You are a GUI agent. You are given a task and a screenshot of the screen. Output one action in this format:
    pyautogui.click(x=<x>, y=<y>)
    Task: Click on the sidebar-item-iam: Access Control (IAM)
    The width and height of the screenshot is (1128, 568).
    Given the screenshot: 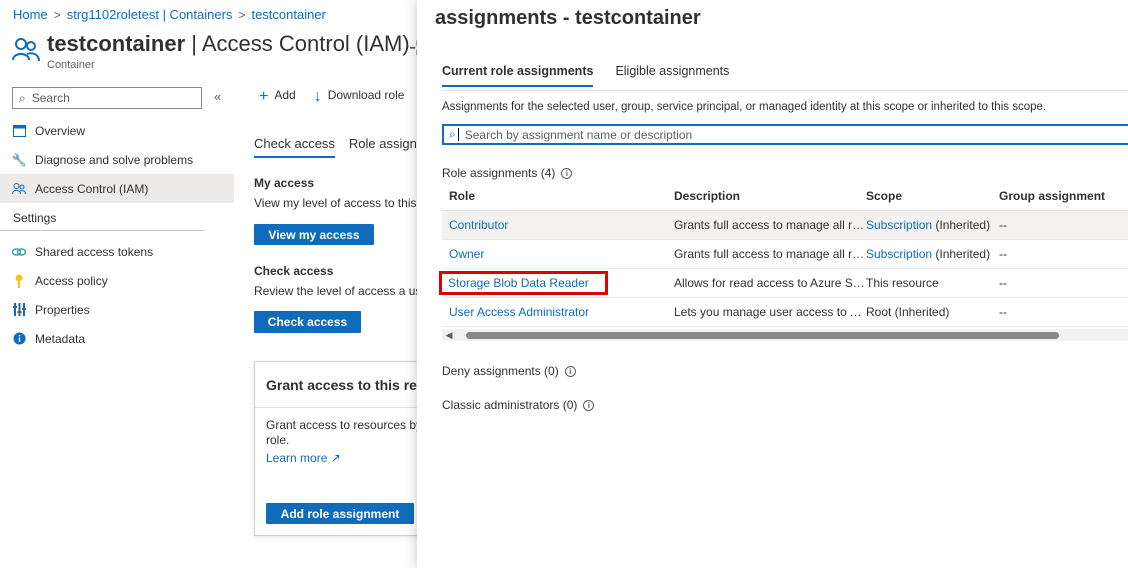 What is the action you would take?
    pyautogui.click(x=117, y=188)
    